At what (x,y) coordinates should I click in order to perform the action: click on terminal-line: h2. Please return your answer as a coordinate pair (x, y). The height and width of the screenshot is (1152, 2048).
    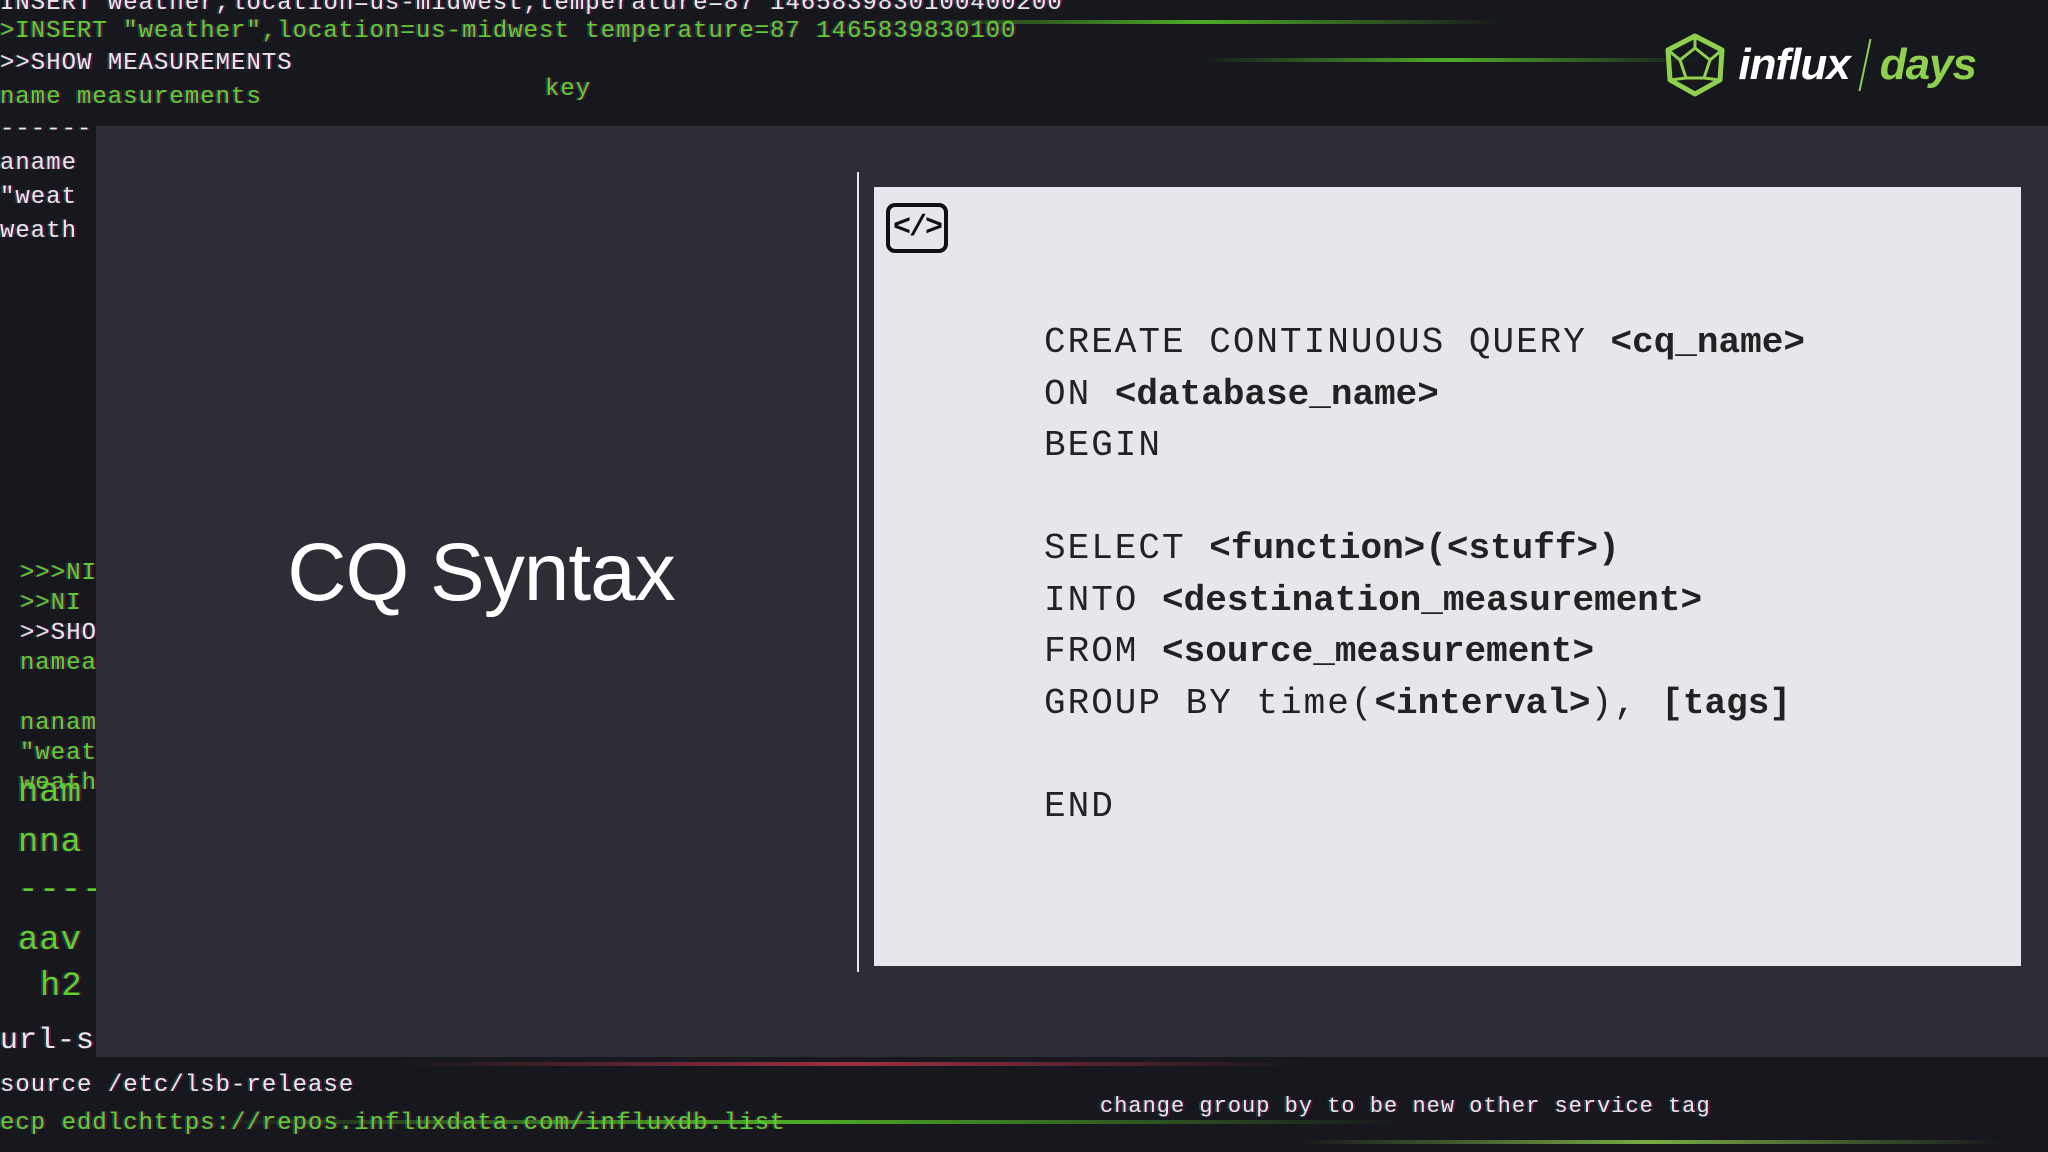
    Looking at the image, I should click on (61, 987).